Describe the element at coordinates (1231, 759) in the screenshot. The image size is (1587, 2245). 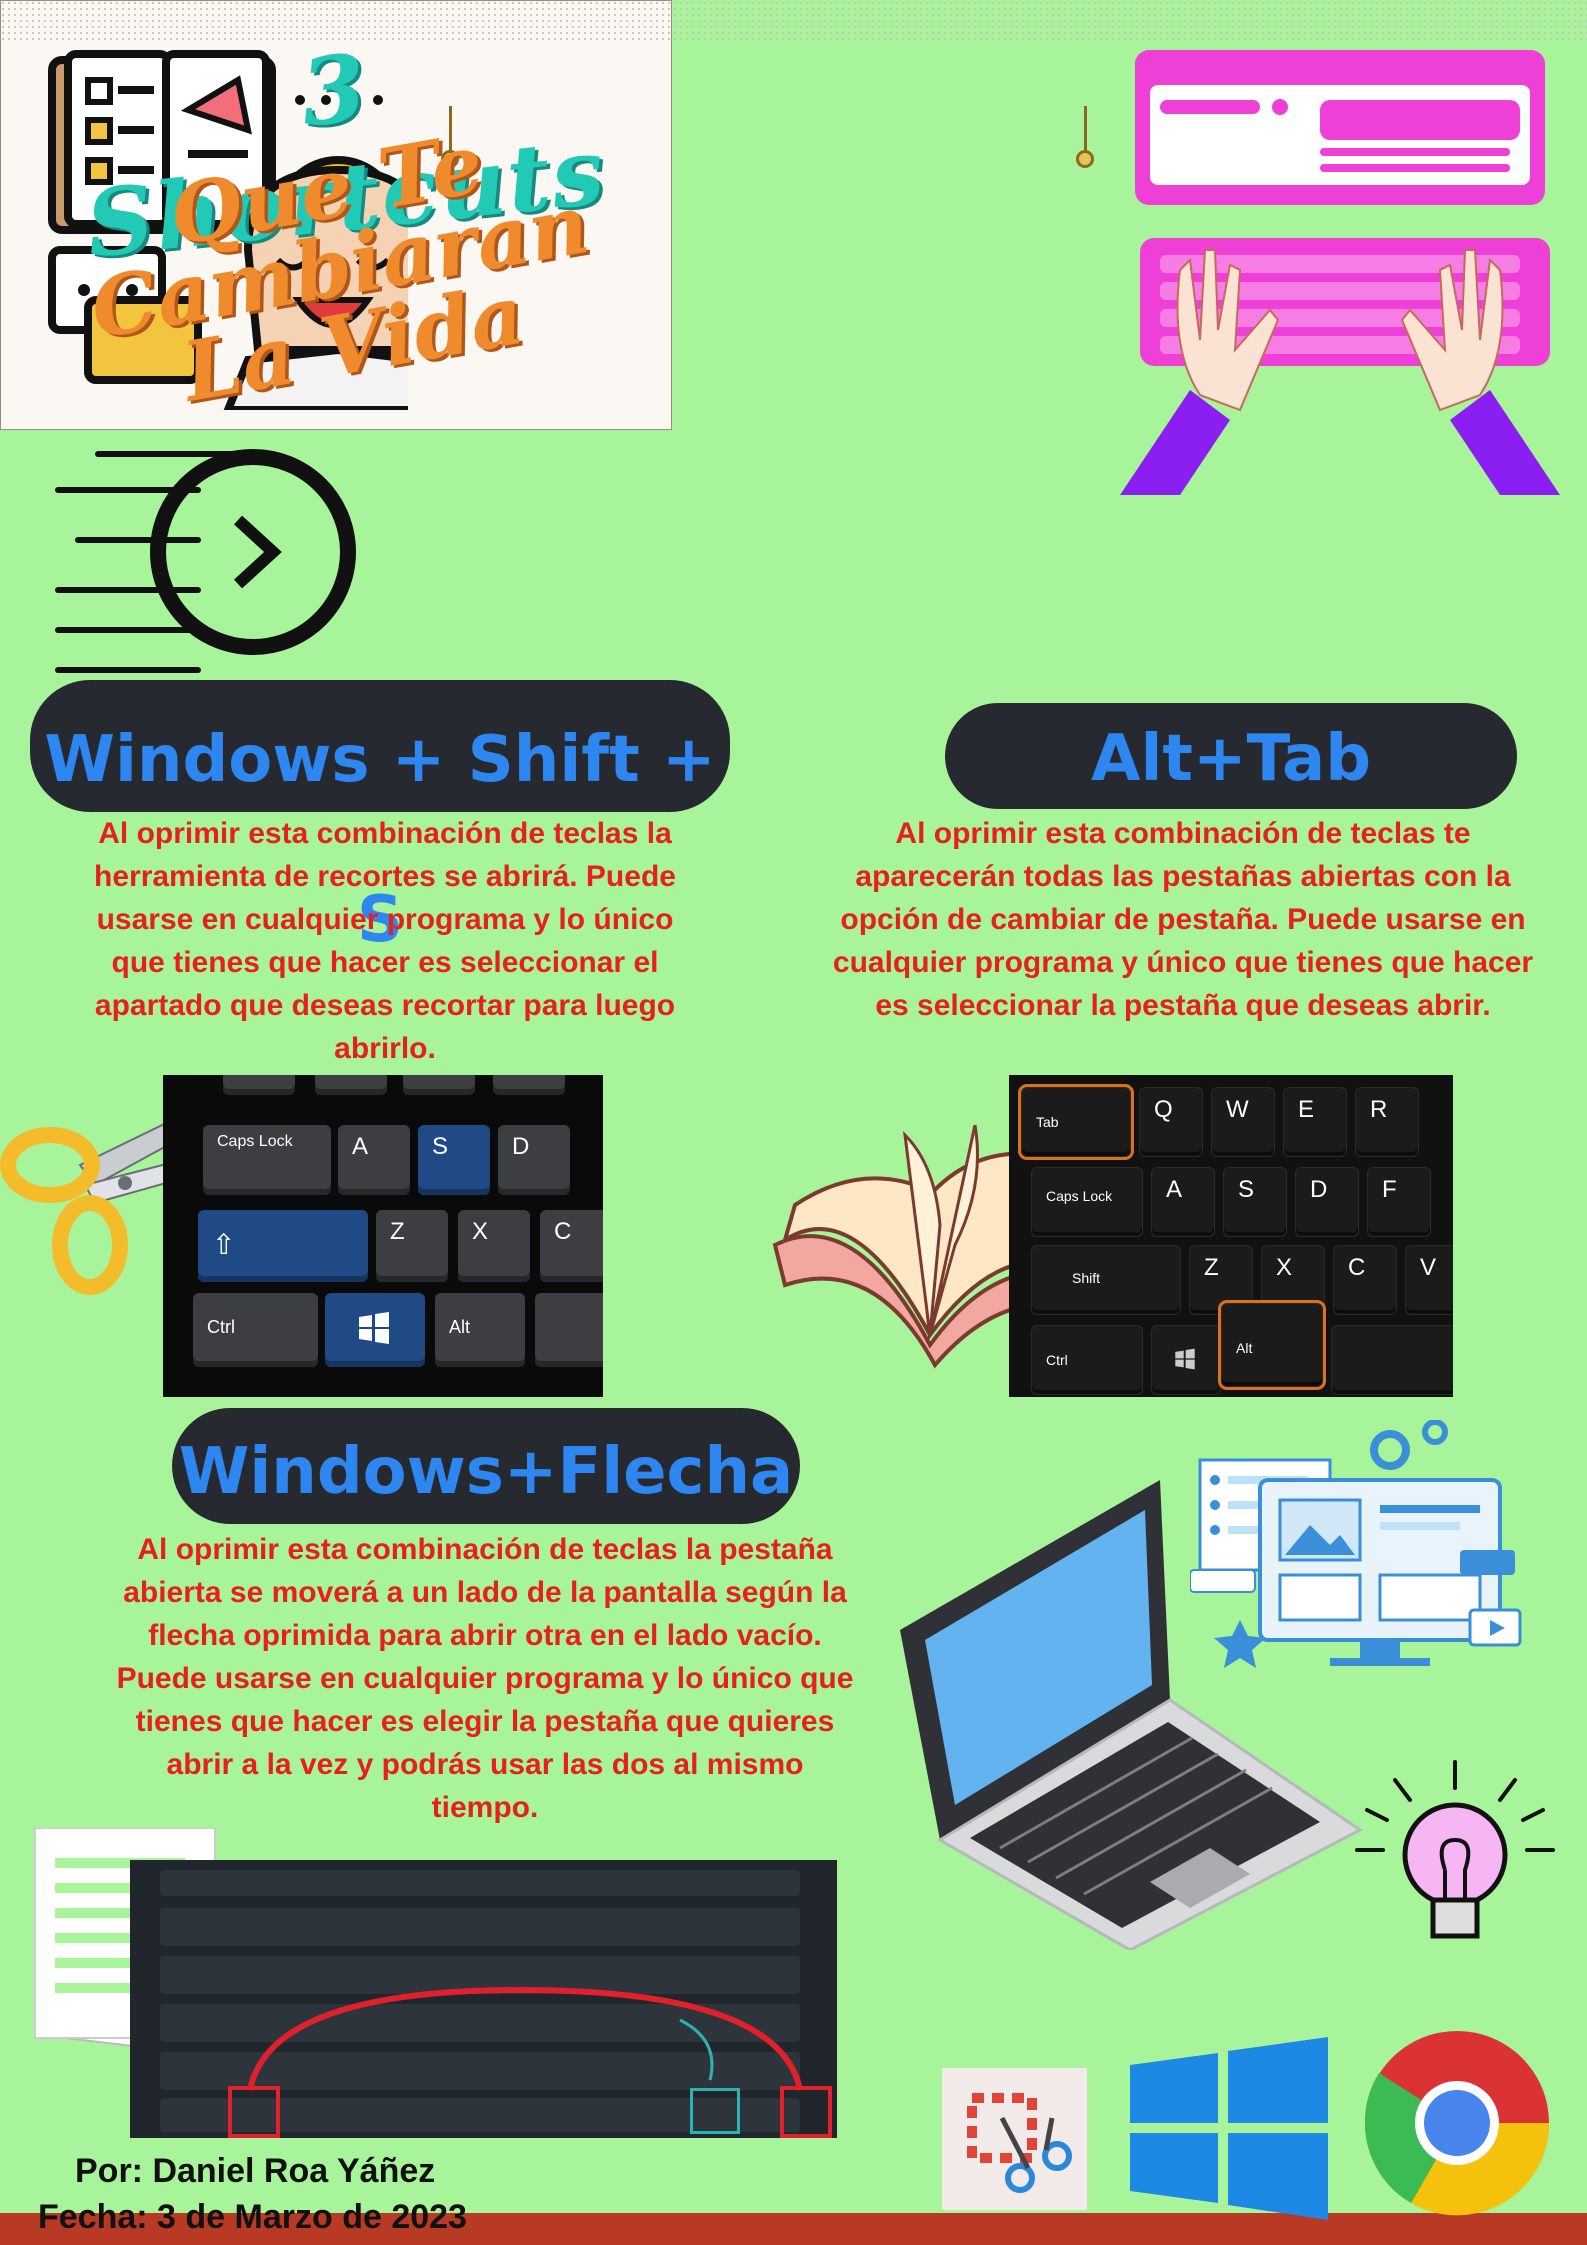
I see `section2-heading: Alt+Tab` at that location.